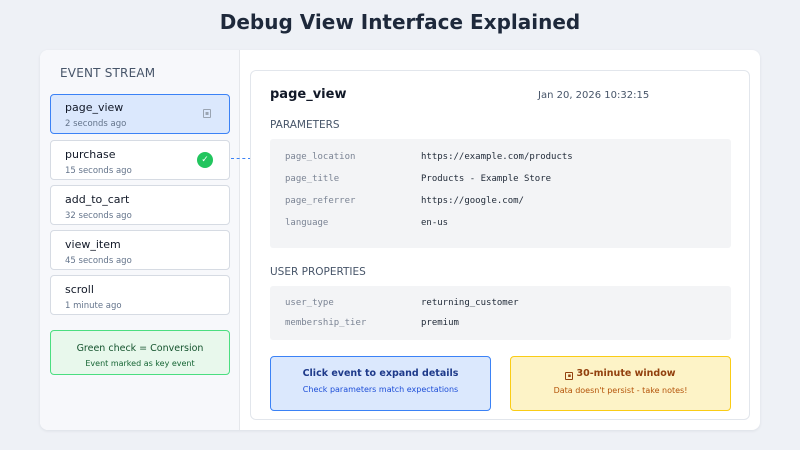  Describe the element at coordinates (470, 303) in the screenshot. I see `user-property-value: returning_customer` at that location.